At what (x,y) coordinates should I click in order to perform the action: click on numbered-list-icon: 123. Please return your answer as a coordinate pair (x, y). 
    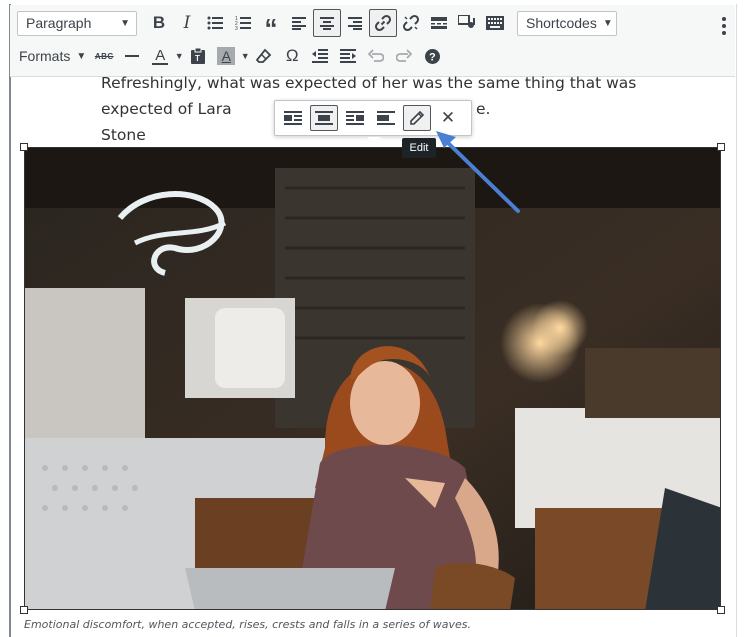
    Looking at the image, I should click on (243, 23).